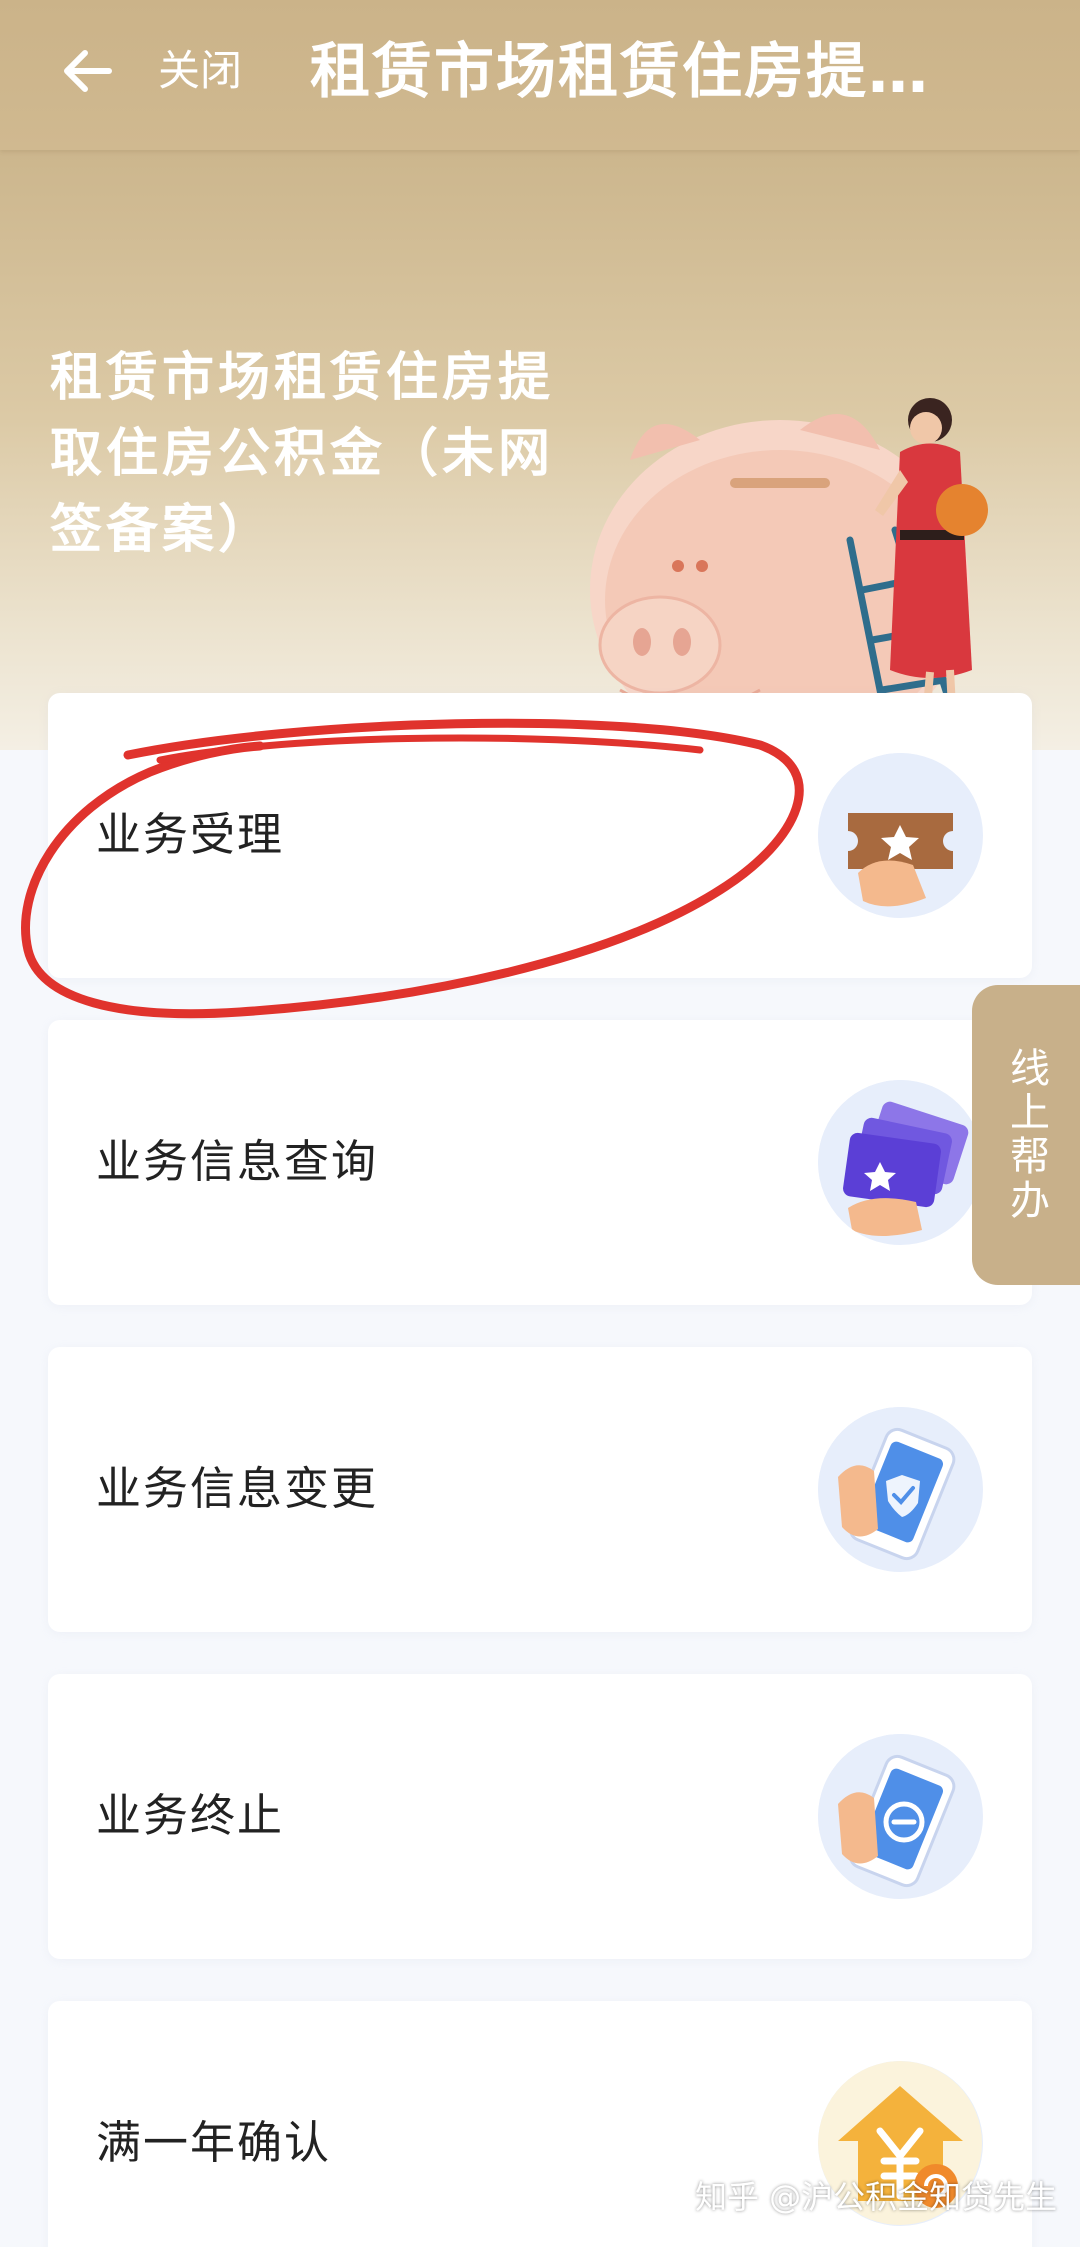  I want to click on menu-item-label: 满一年确认, so click(214, 2142).